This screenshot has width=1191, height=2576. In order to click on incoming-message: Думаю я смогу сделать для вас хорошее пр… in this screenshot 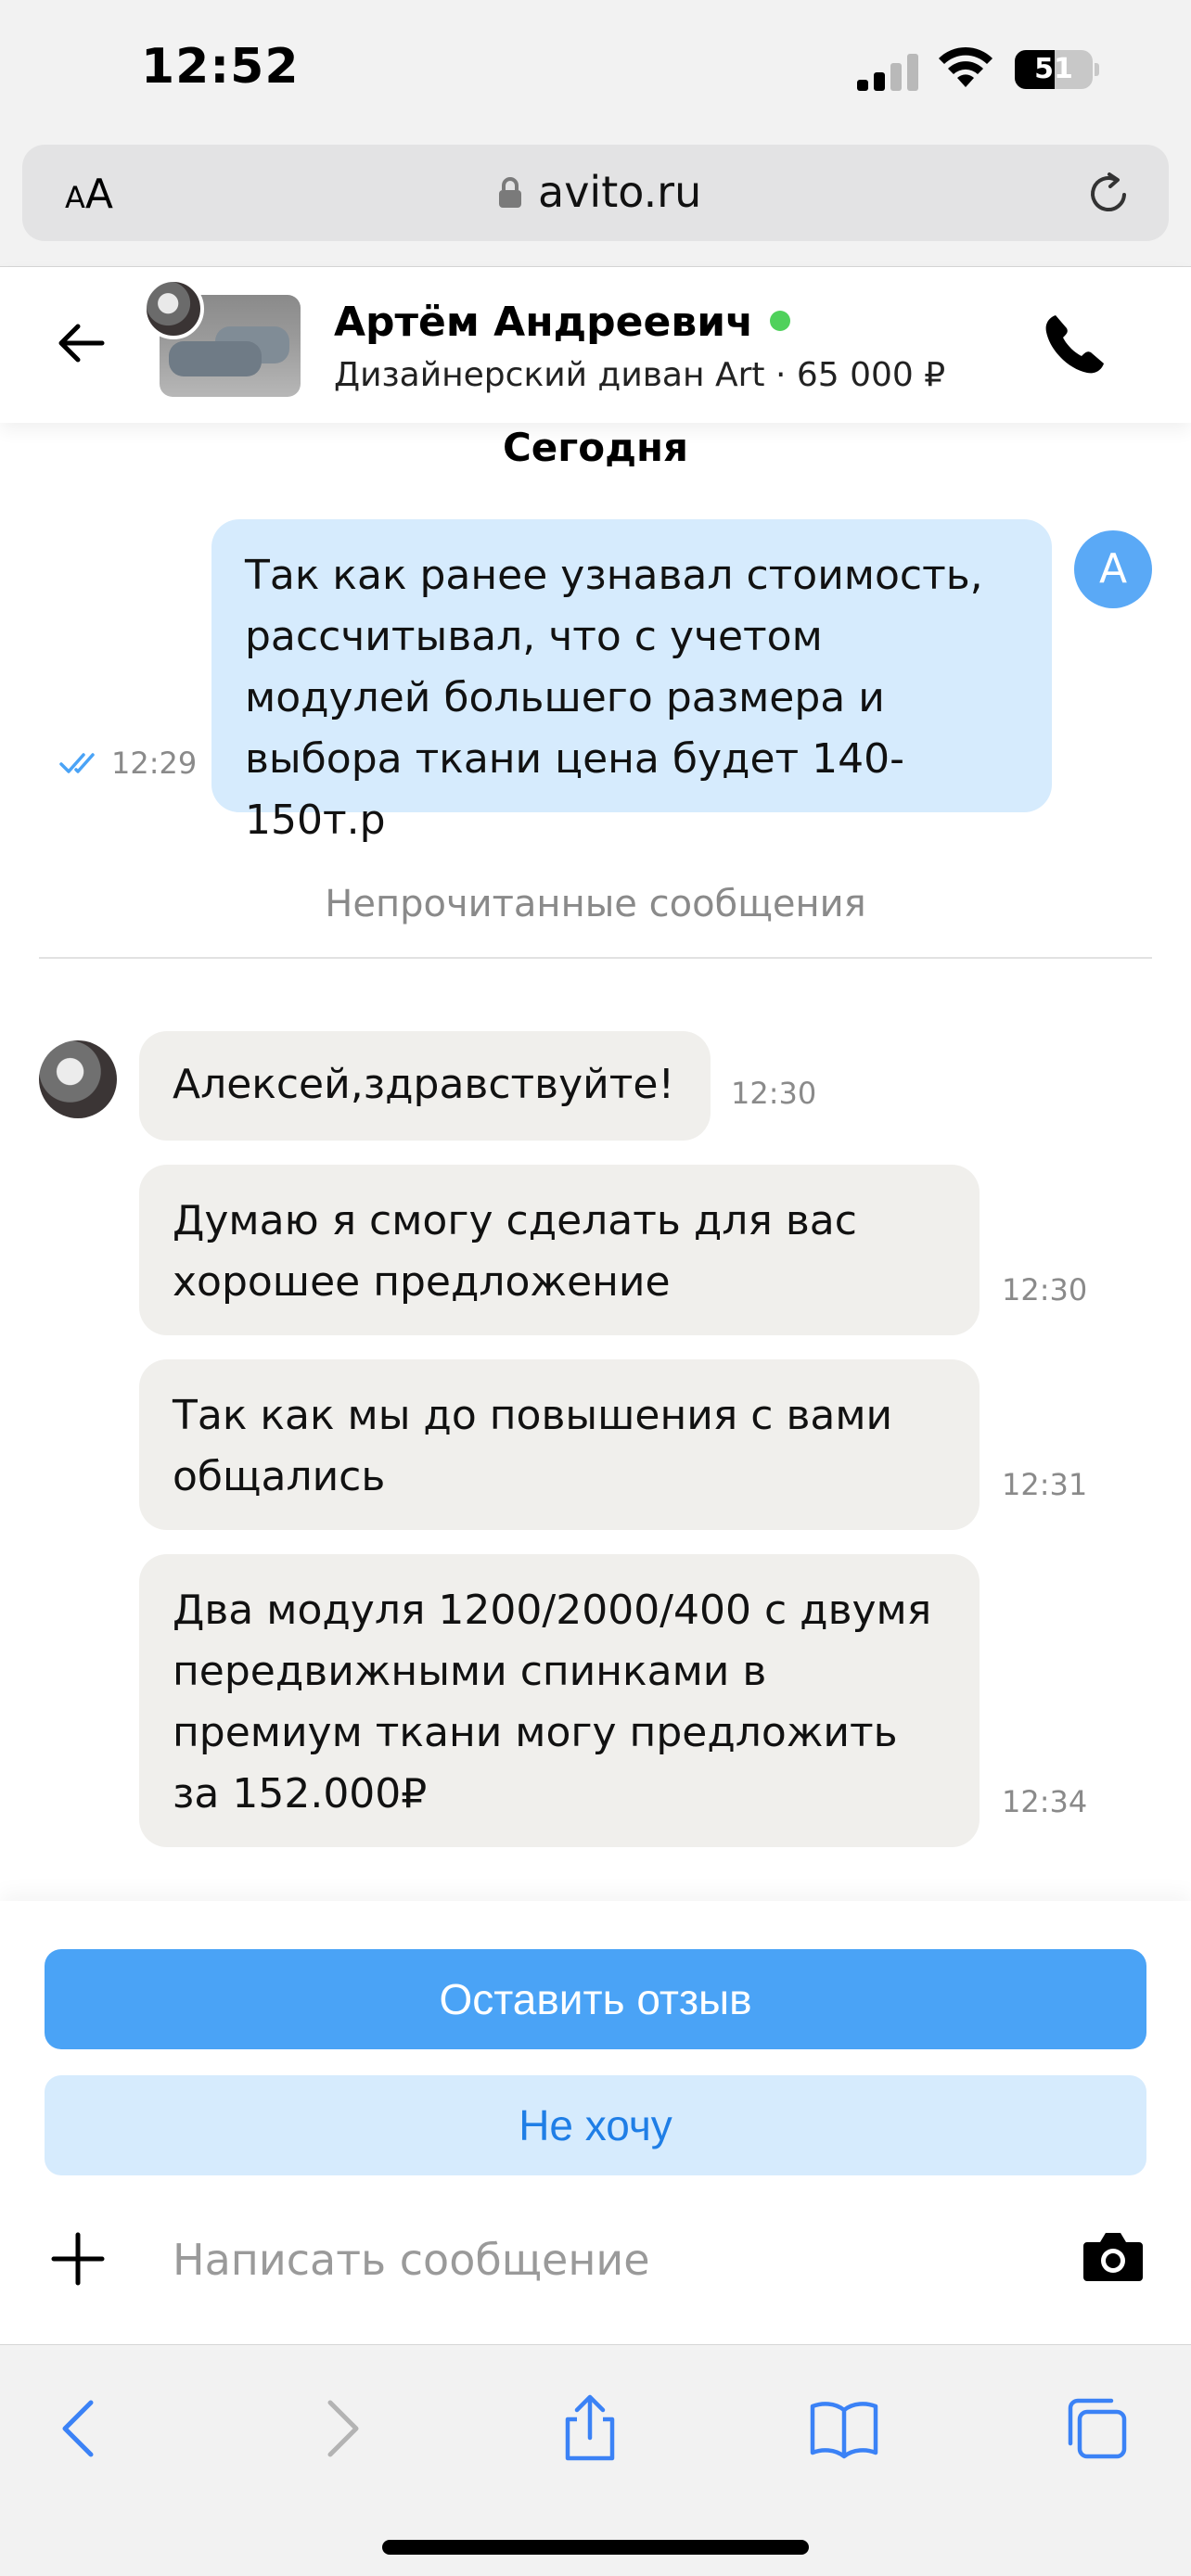, I will do `click(559, 1250)`.